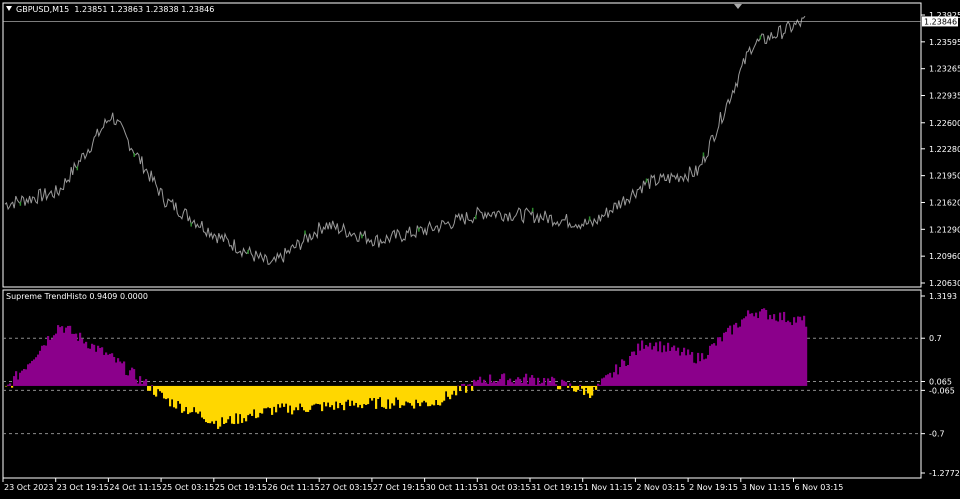 This screenshot has height=499, width=960. What do you see at coordinates (504, 487) in the screenshot?
I see `time-tick-label: 31 Oct 03:15` at bounding box center [504, 487].